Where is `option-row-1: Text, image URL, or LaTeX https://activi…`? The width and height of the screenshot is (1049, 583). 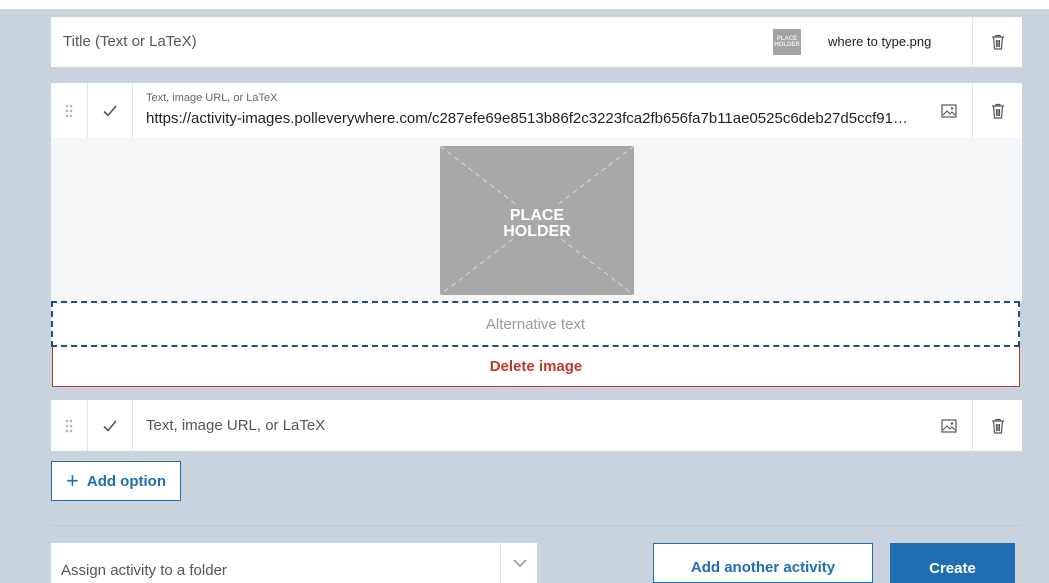
option-row-1: Text, image URL, or LaTeX https://activi… is located at coordinates (536, 110).